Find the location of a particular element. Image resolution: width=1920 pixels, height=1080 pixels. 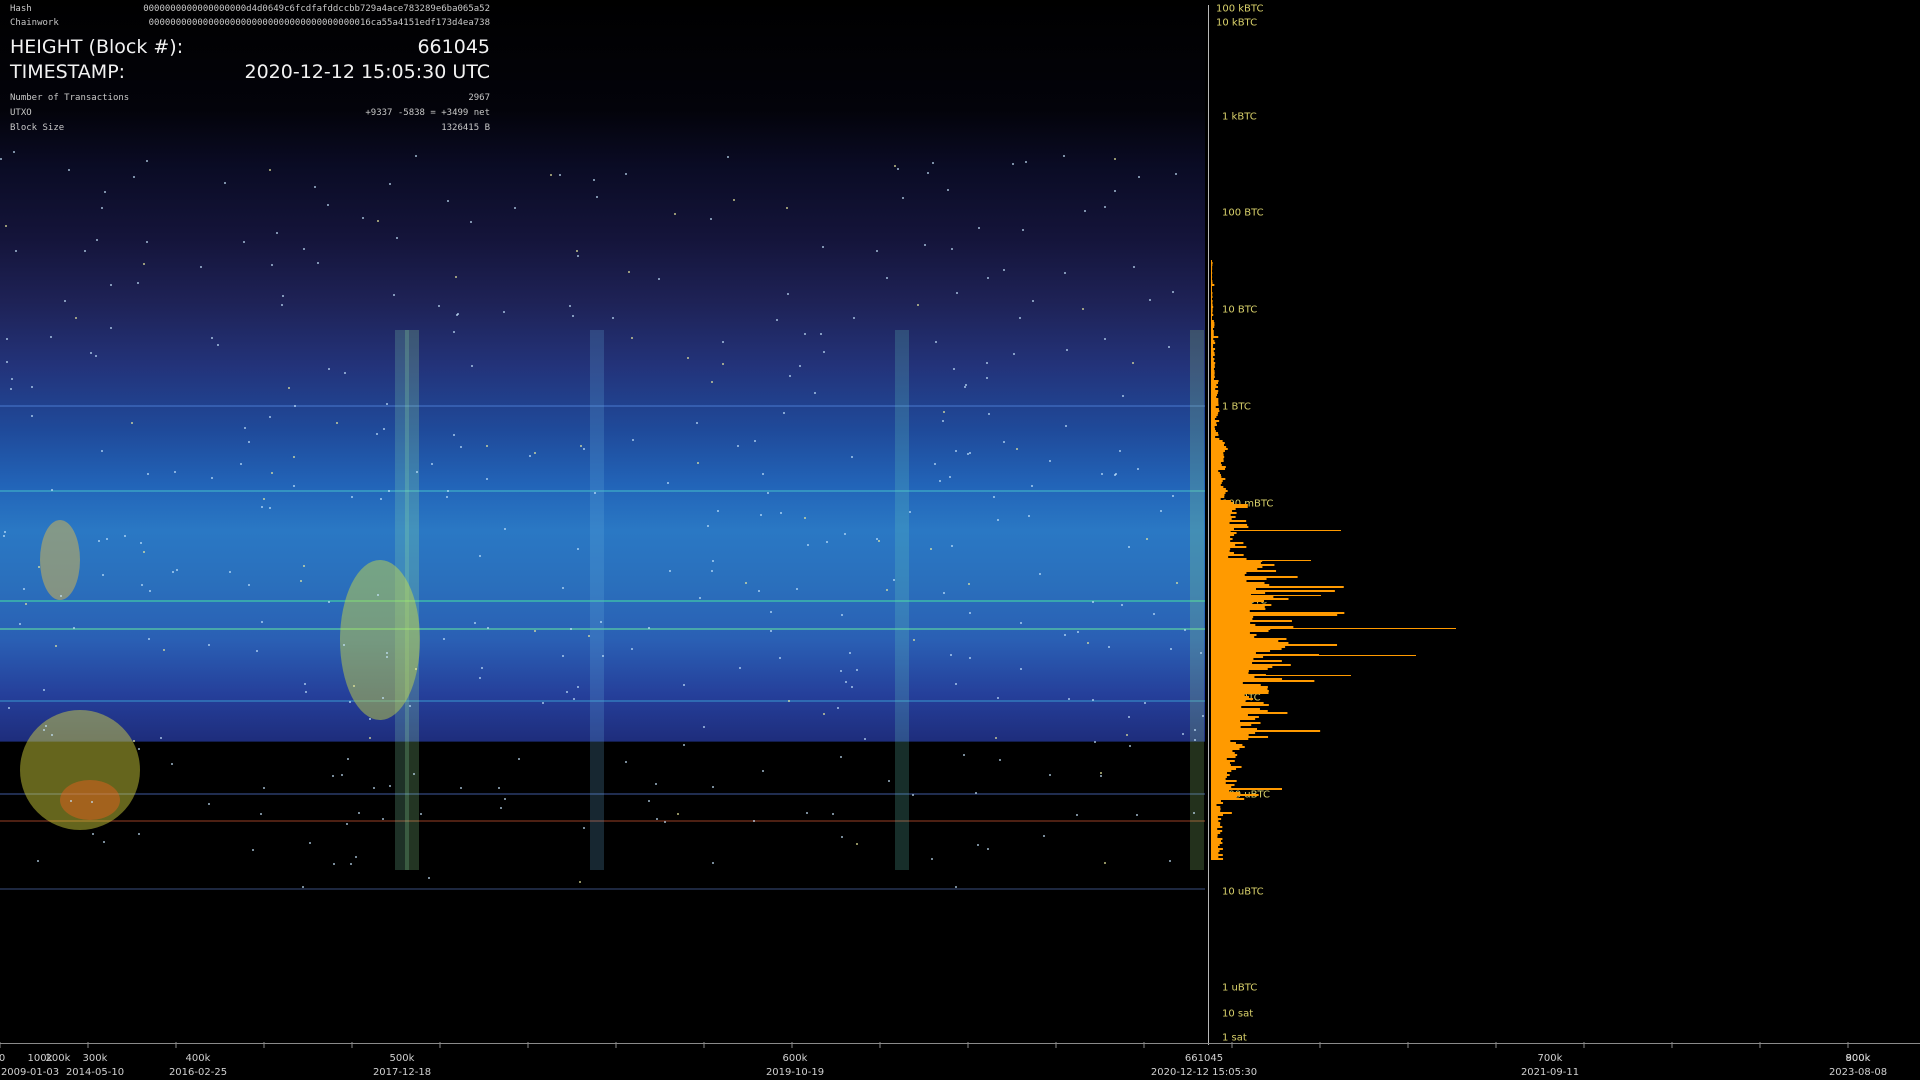

heatmap-column is located at coordinates (902, 600).